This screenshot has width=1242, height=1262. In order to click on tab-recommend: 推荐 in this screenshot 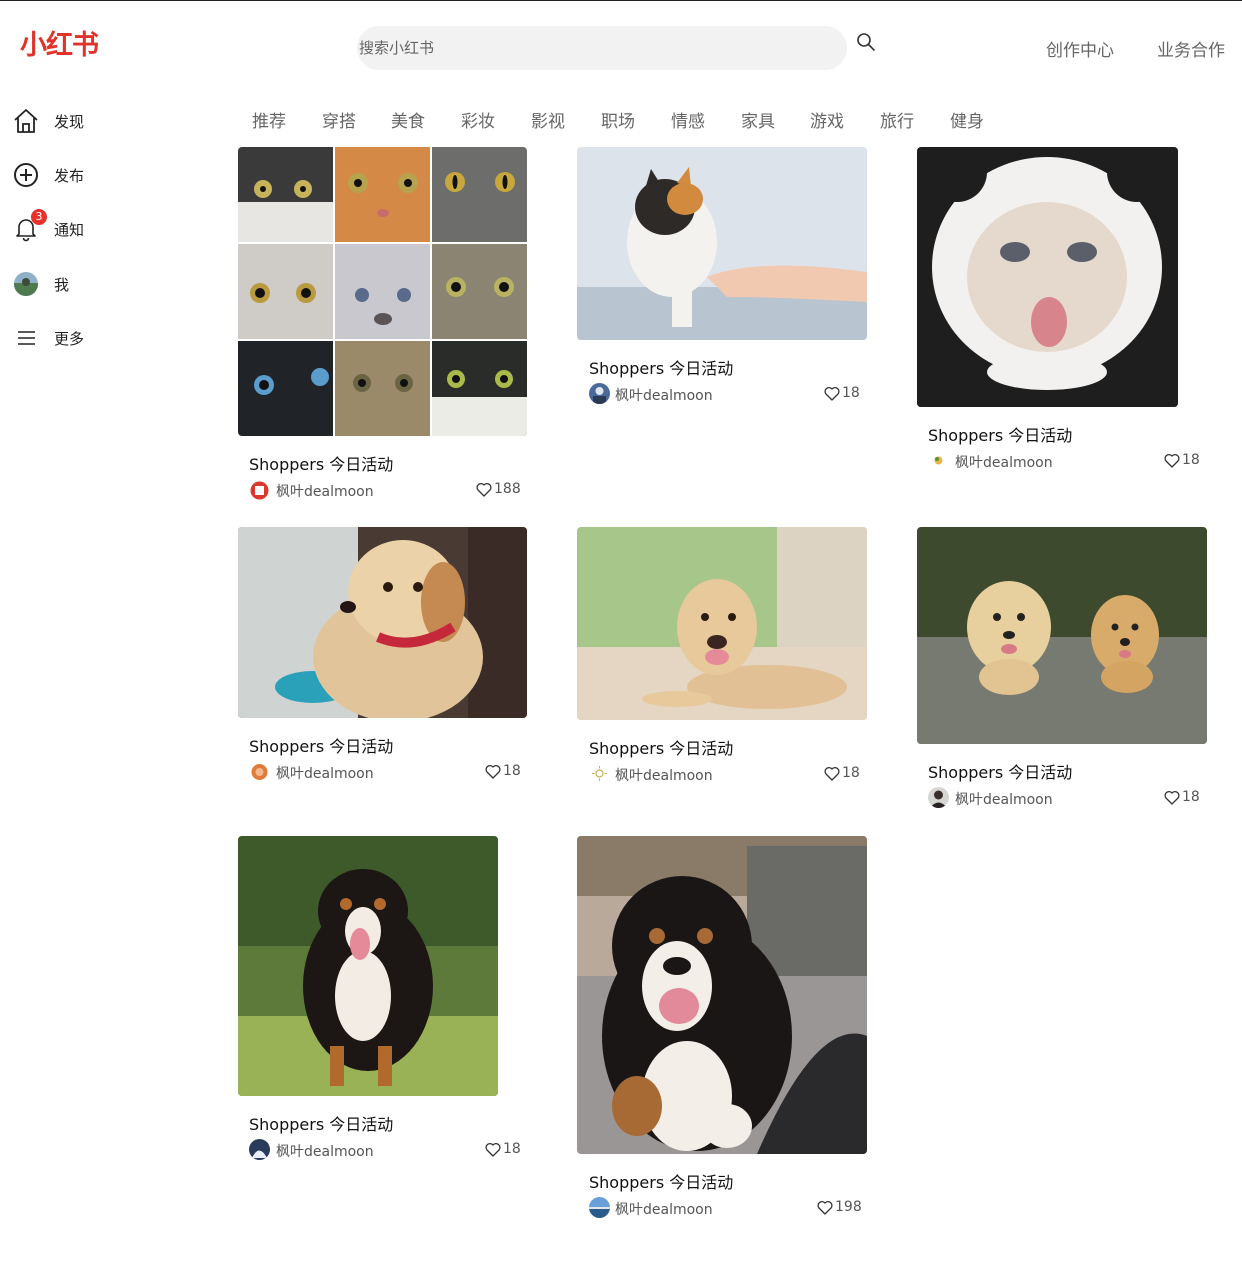, I will do `click(269, 119)`.